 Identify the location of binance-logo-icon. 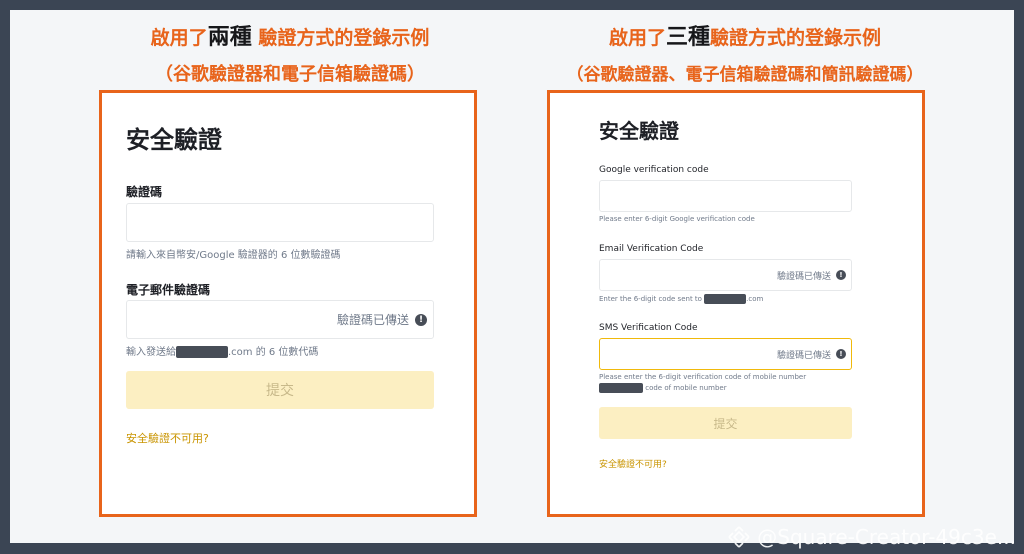
(739, 537).